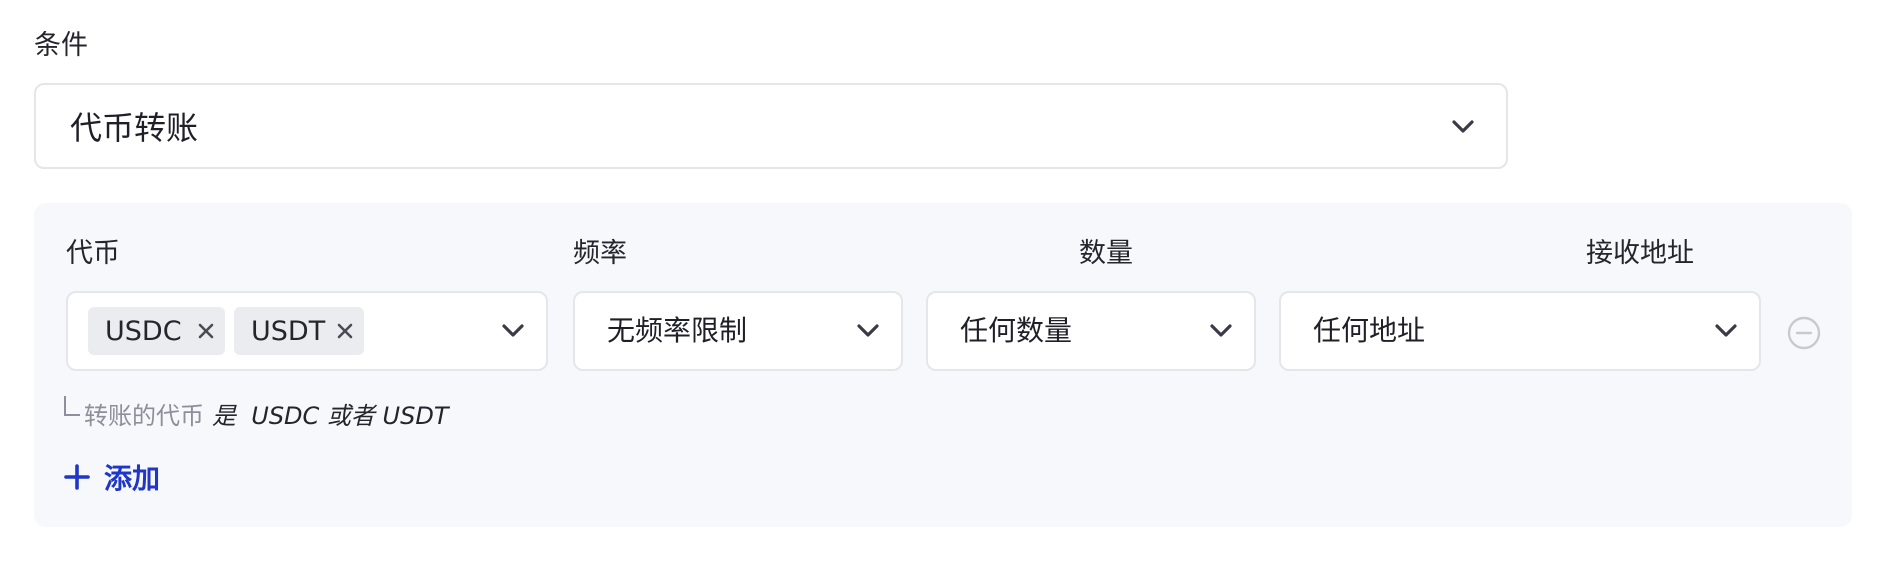 This screenshot has width=1880, height=570. I want to click on add-rule-button: 添加, so click(112, 477).